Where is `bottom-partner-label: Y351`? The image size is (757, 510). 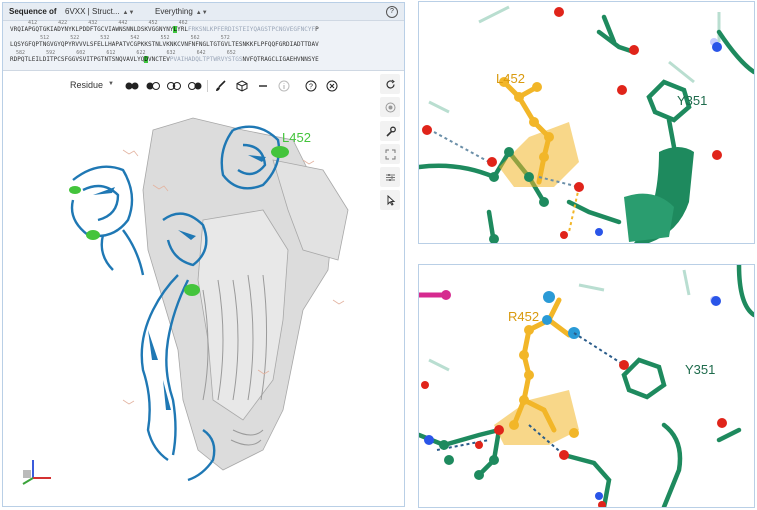
bottom-partner-label: Y351 is located at coordinates (700, 369).